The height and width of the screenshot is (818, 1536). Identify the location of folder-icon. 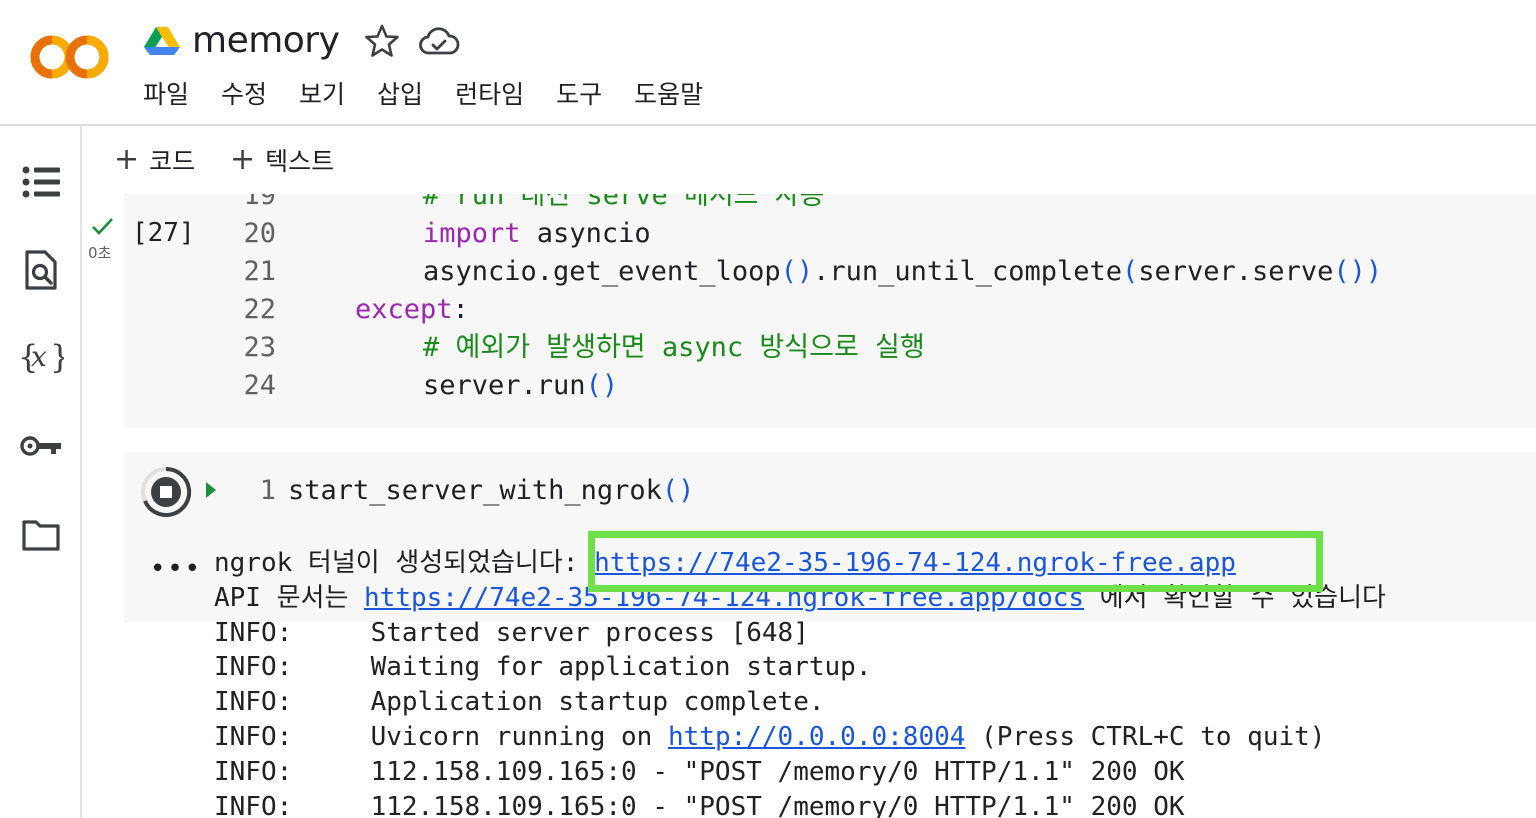
(41, 535).